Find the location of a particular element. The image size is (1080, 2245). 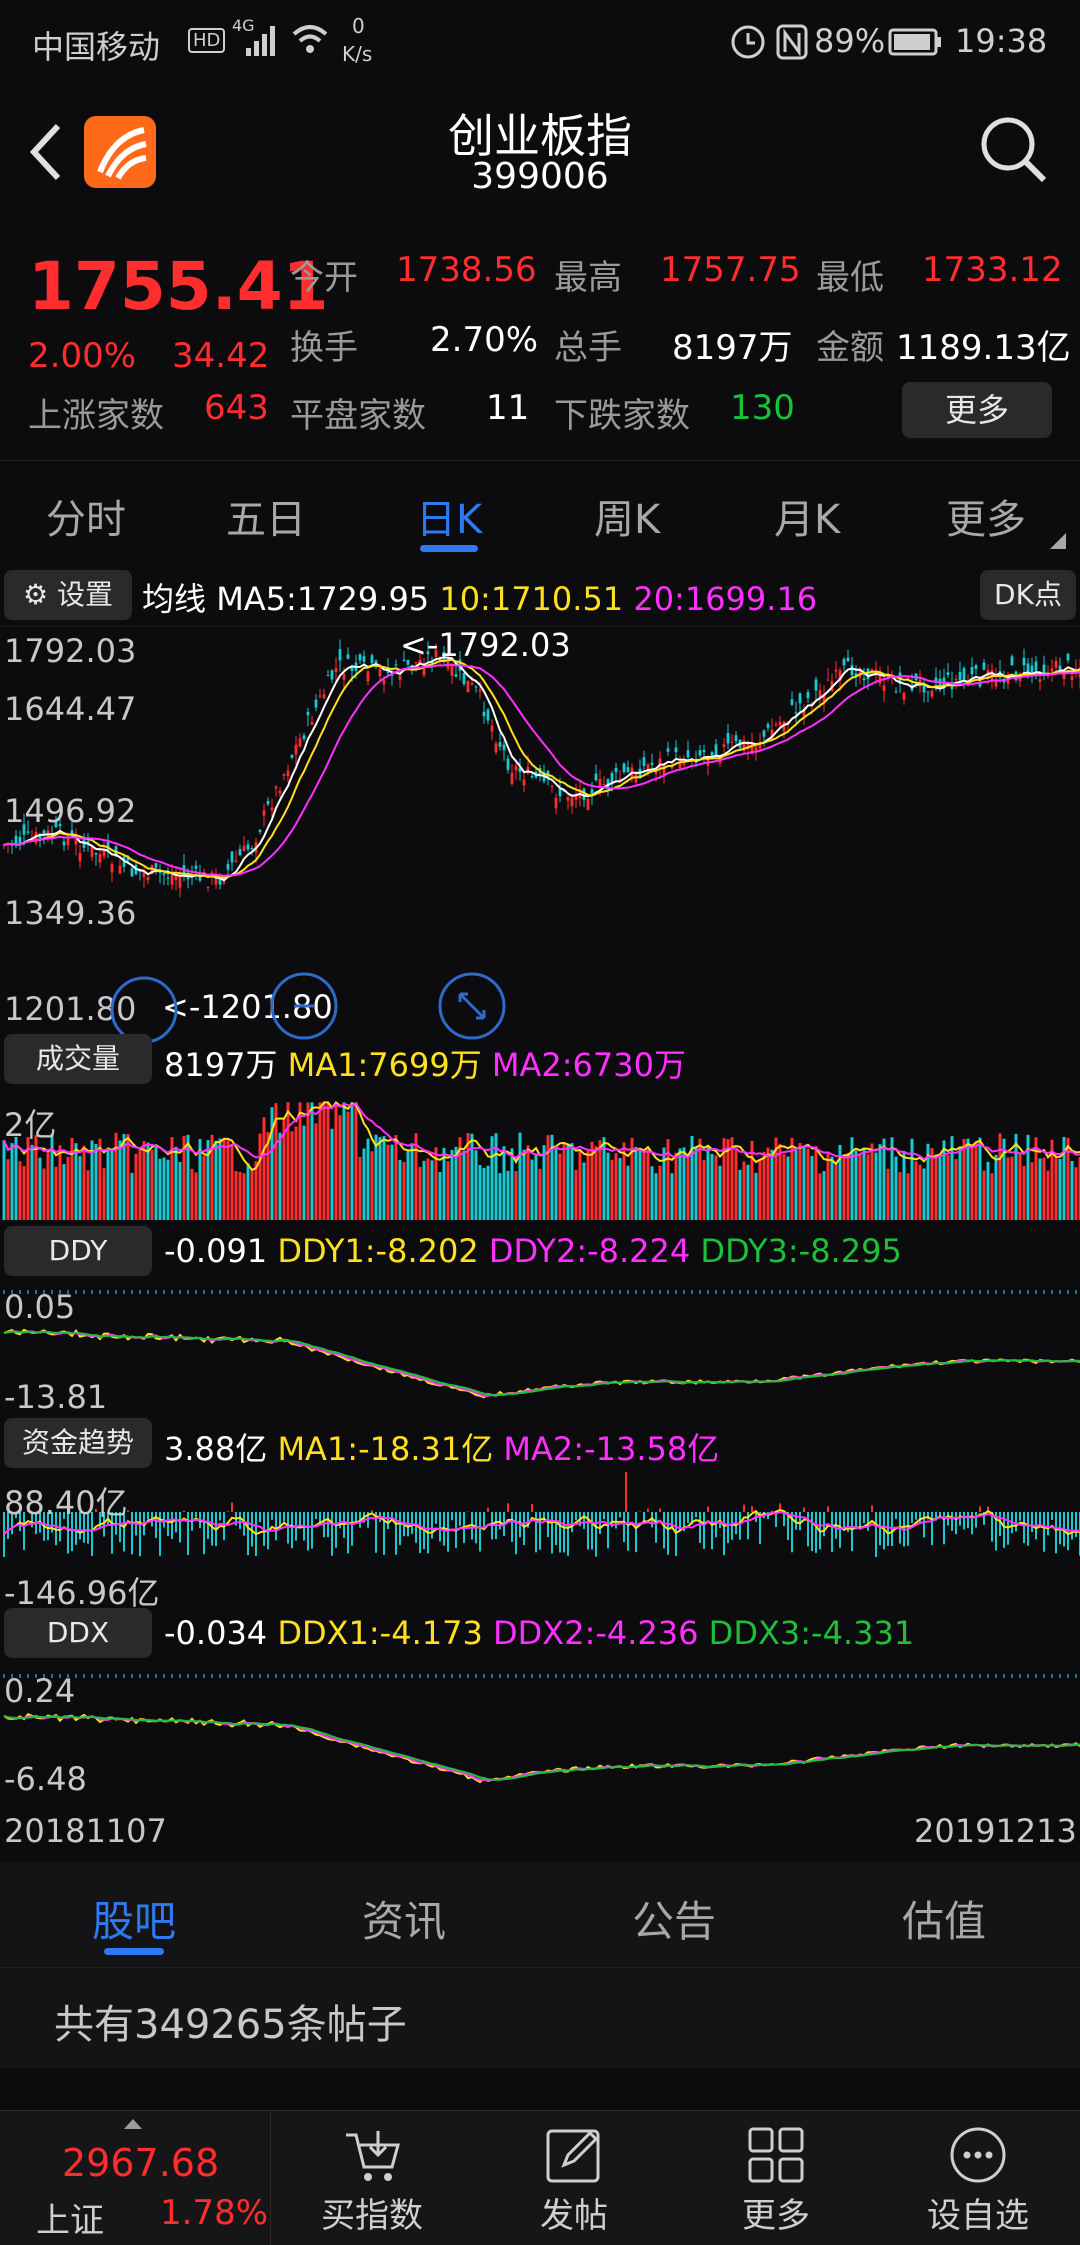

index-ticker: 2967.68 上证 1.78% is located at coordinates (135, 2178).